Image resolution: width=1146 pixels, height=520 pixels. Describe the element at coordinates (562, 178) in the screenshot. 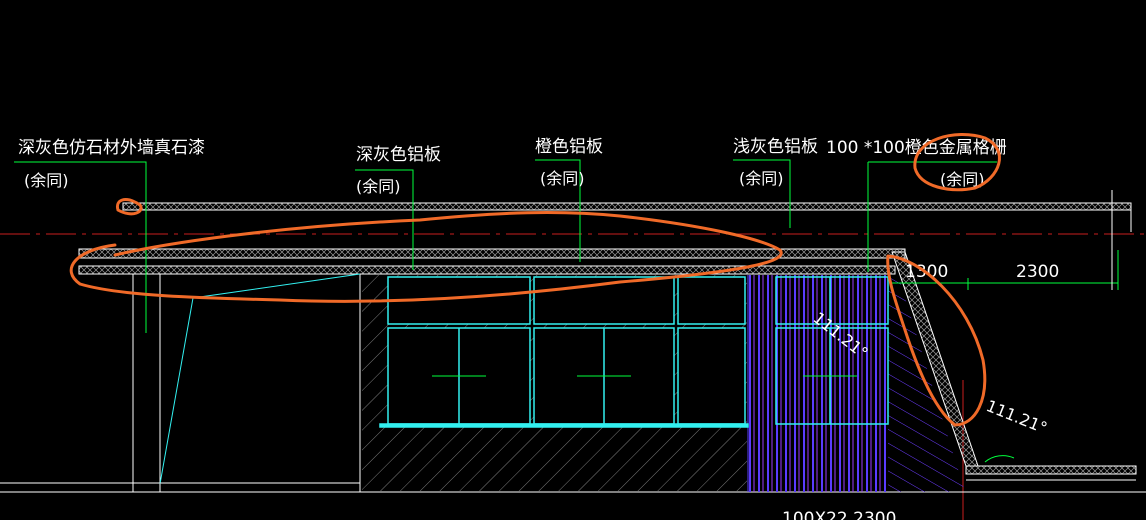

I see `orange-panel-note: (余同)` at that location.